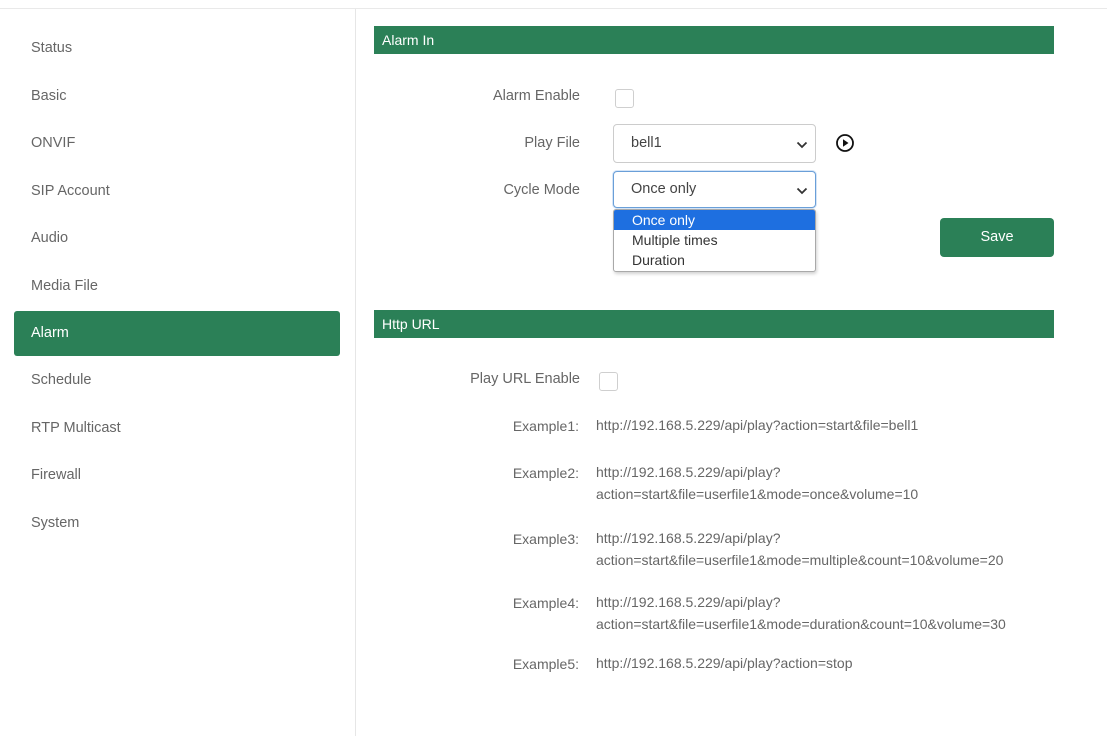 The width and height of the screenshot is (1107, 736). I want to click on example3-label: Example3:, so click(545, 539).